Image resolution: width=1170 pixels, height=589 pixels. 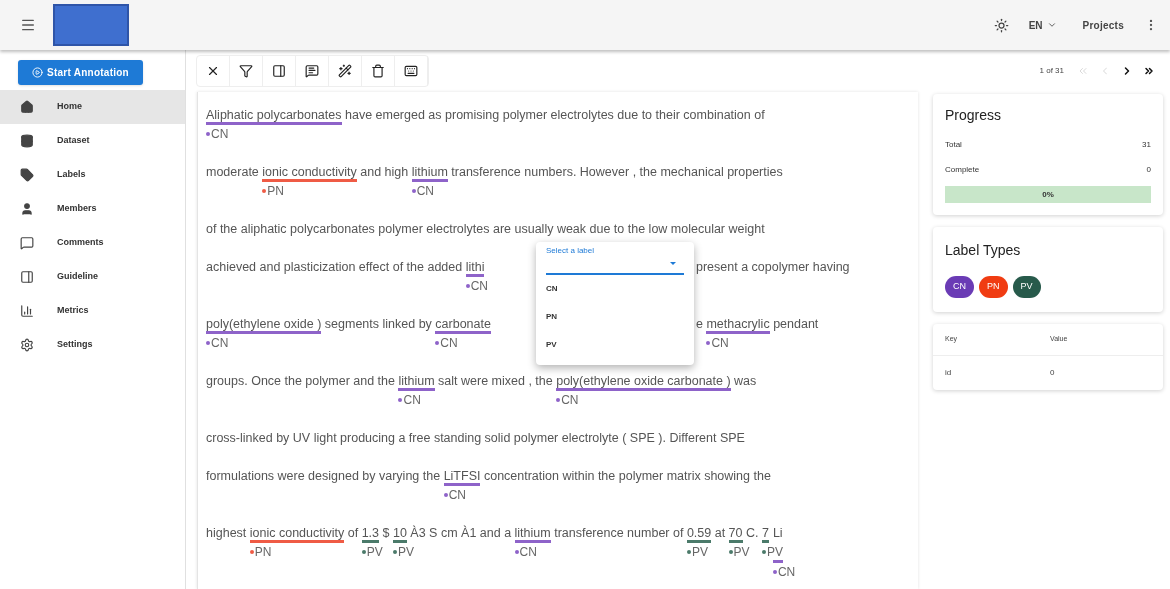 I want to click on nav-item: Guideline, so click(x=92, y=277).